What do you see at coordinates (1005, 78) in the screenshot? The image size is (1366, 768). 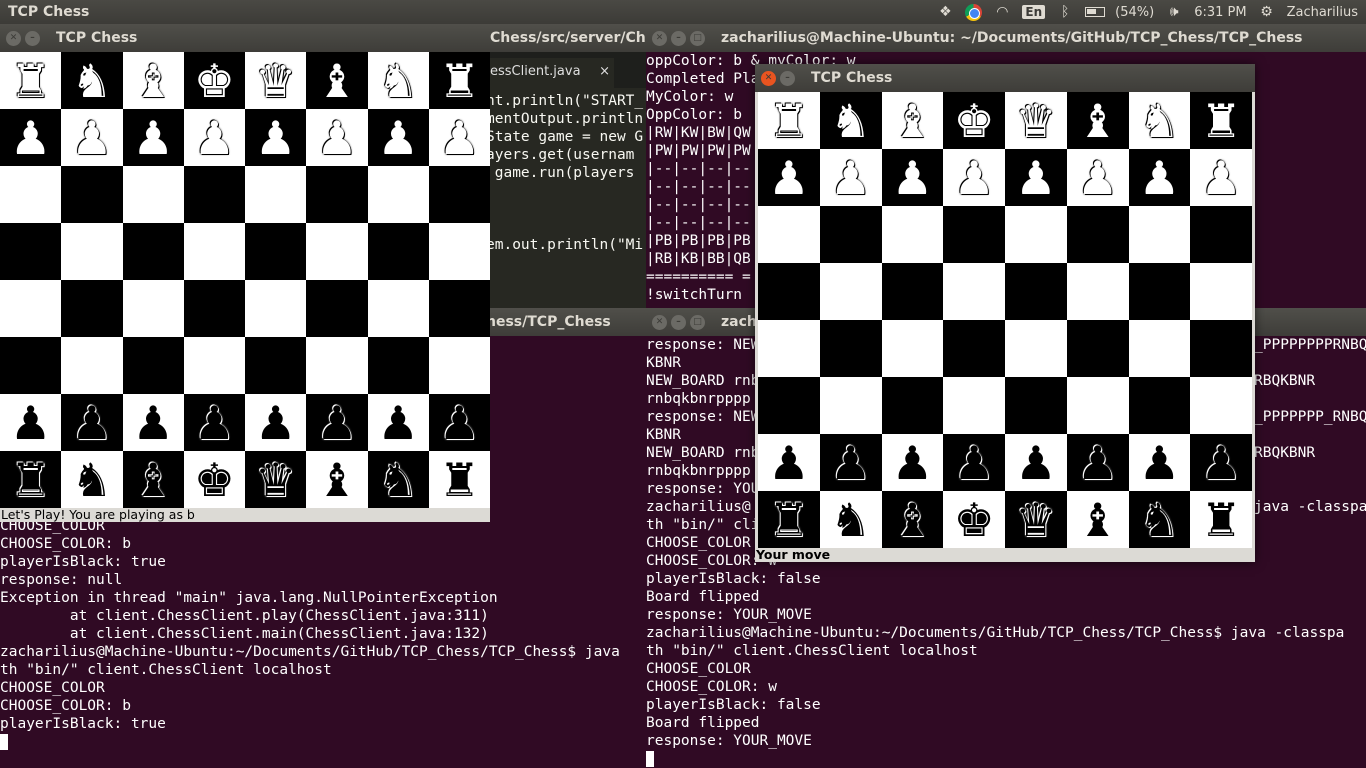 I see `chess-right-titlebar: ✕ – TCP Chess` at bounding box center [1005, 78].